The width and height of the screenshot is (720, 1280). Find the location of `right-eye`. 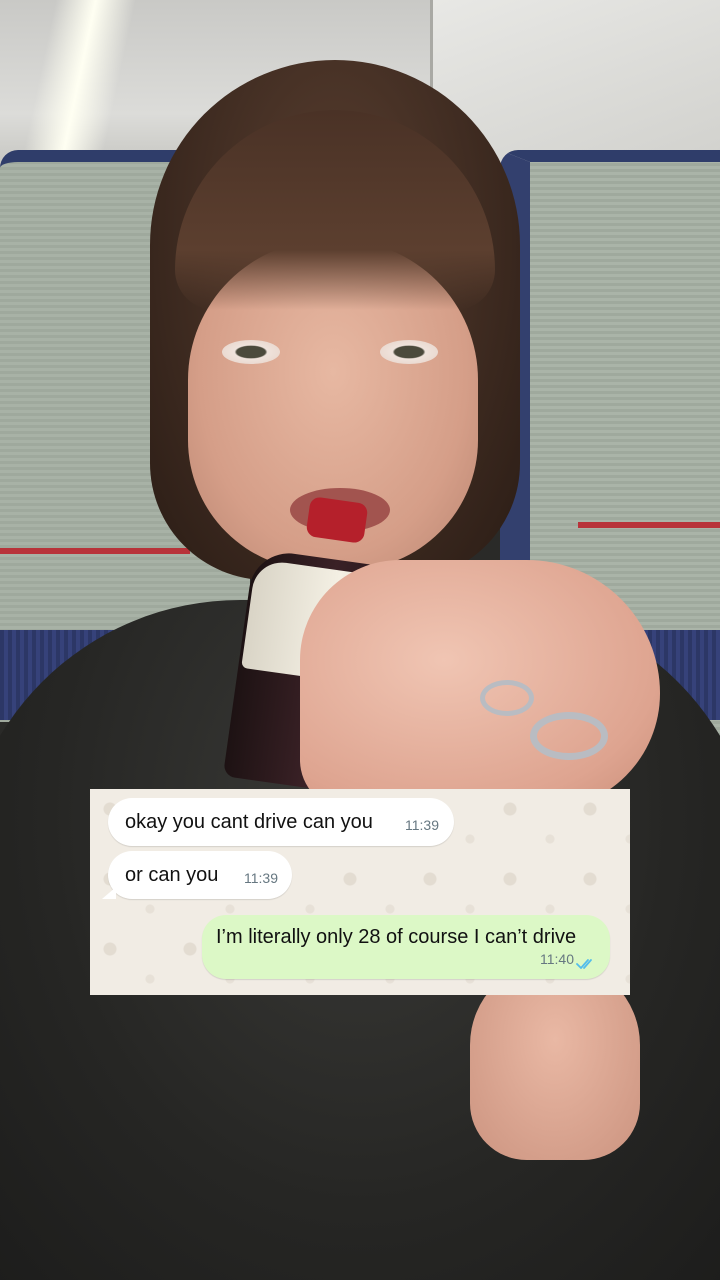

right-eye is located at coordinates (409, 352).